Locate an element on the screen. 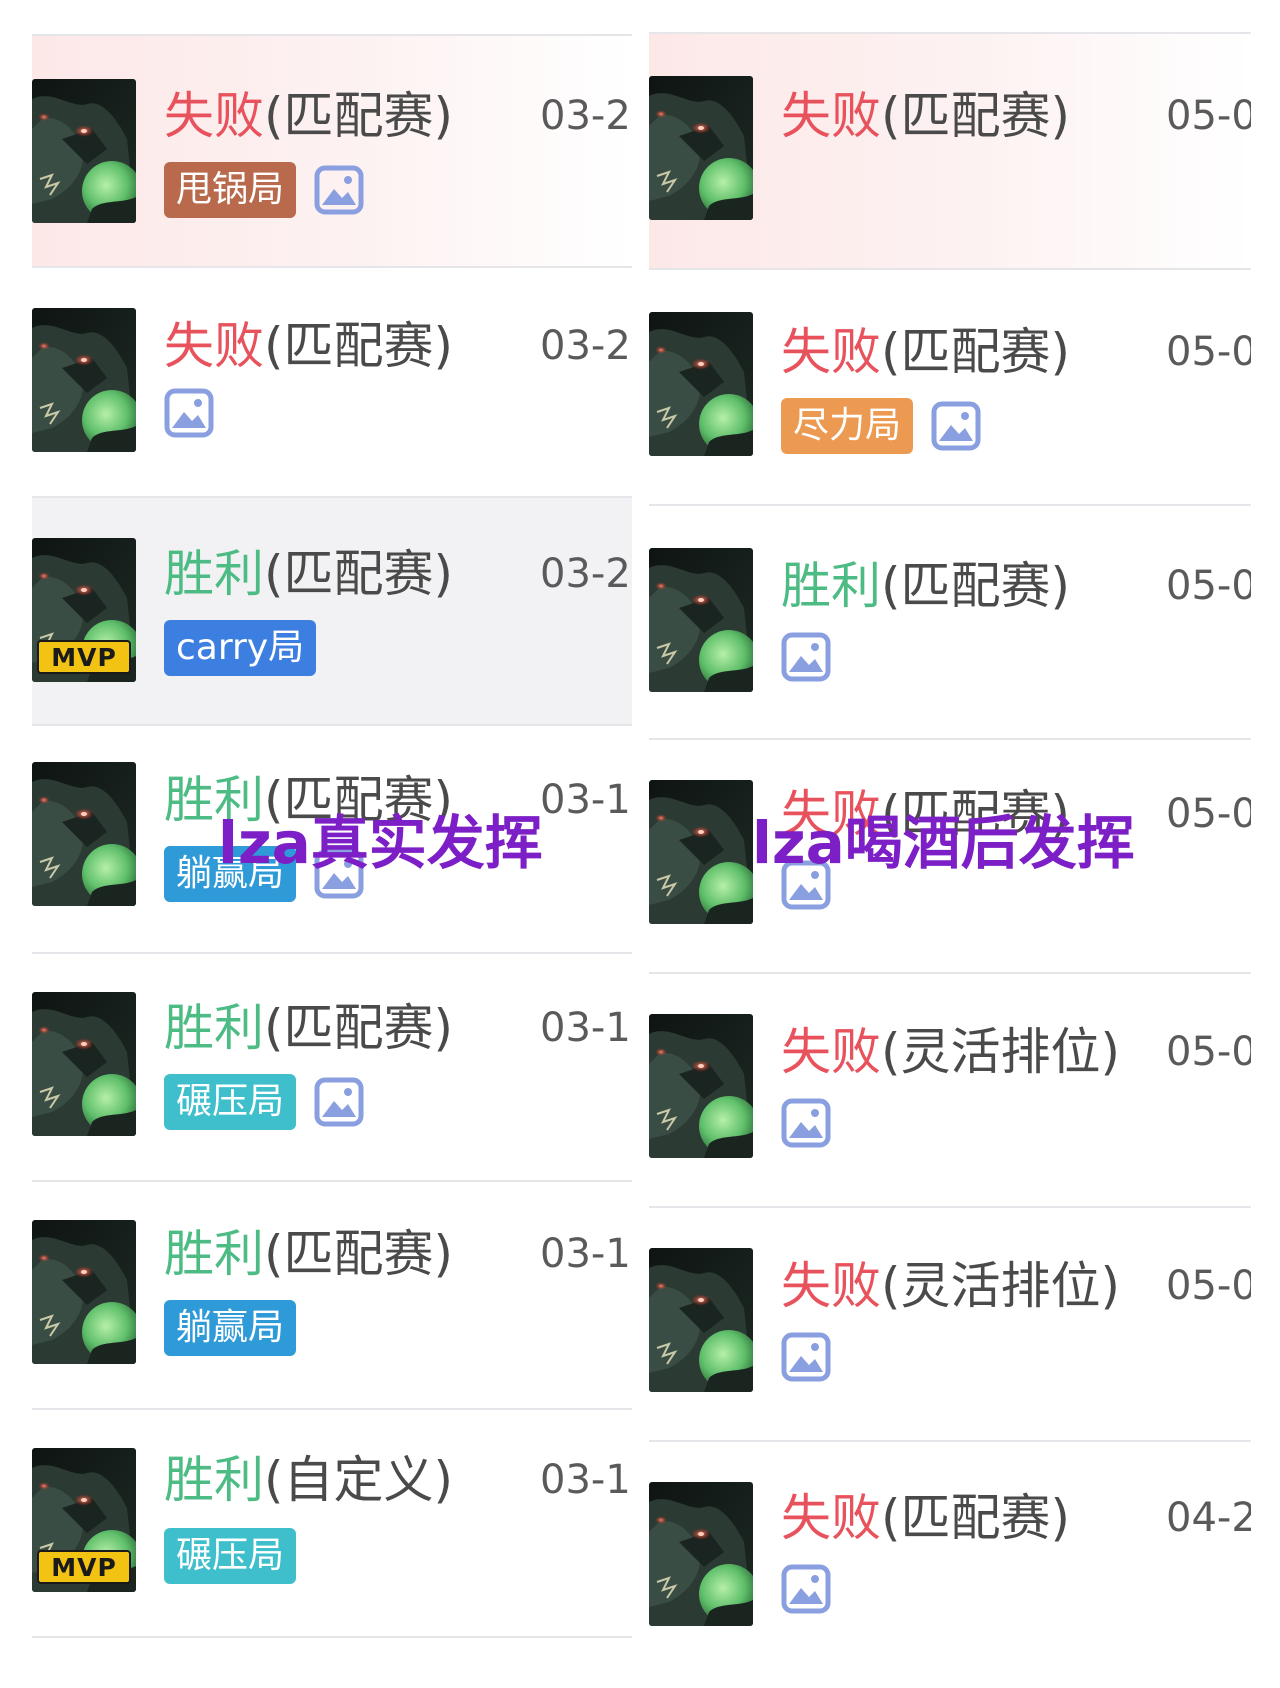 The image size is (1280, 1688). game-mode: (自定义) is located at coordinates (359, 1480).